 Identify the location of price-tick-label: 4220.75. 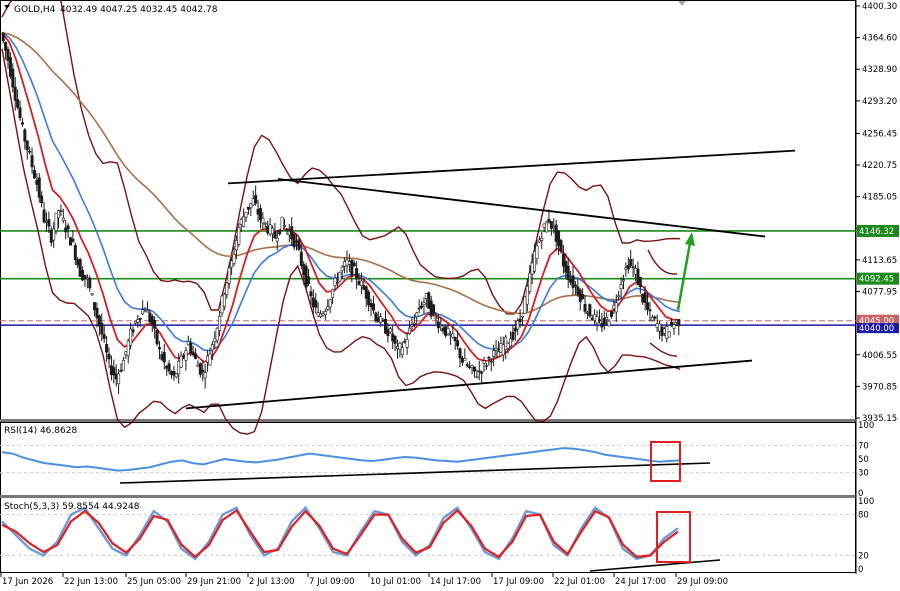
(879, 166).